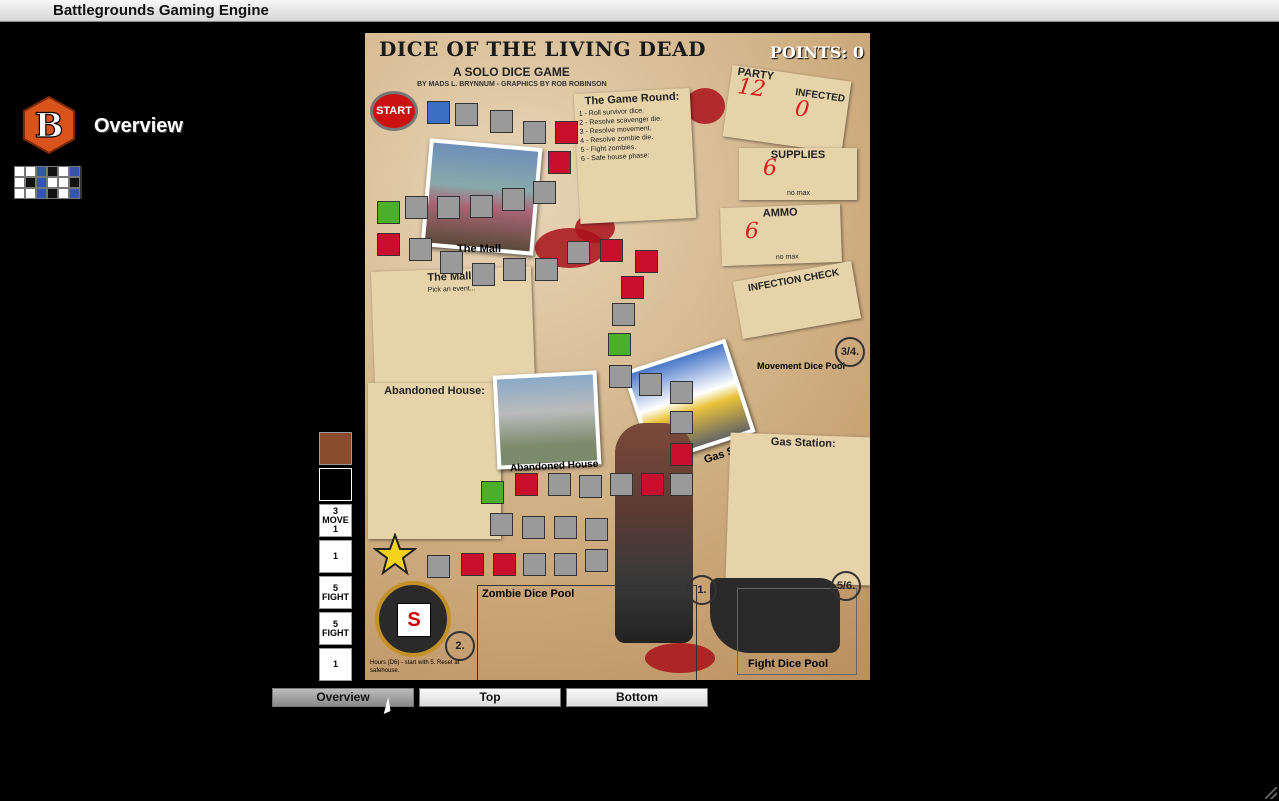 The height and width of the screenshot is (801, 1279). What do you see at coordinates (797, 631) in the screenshot?
I see `fight-dice-pool: Fight Dice Pool` at bounding box center [797, 631].